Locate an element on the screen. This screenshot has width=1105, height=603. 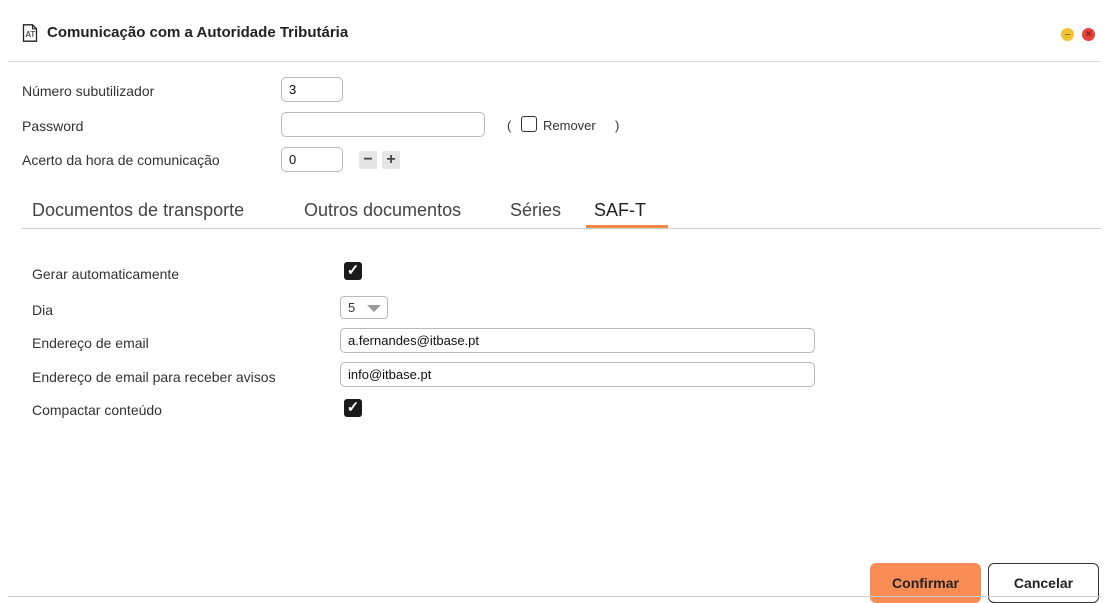
minimize-button: – is located at coordinates (1067, 34).